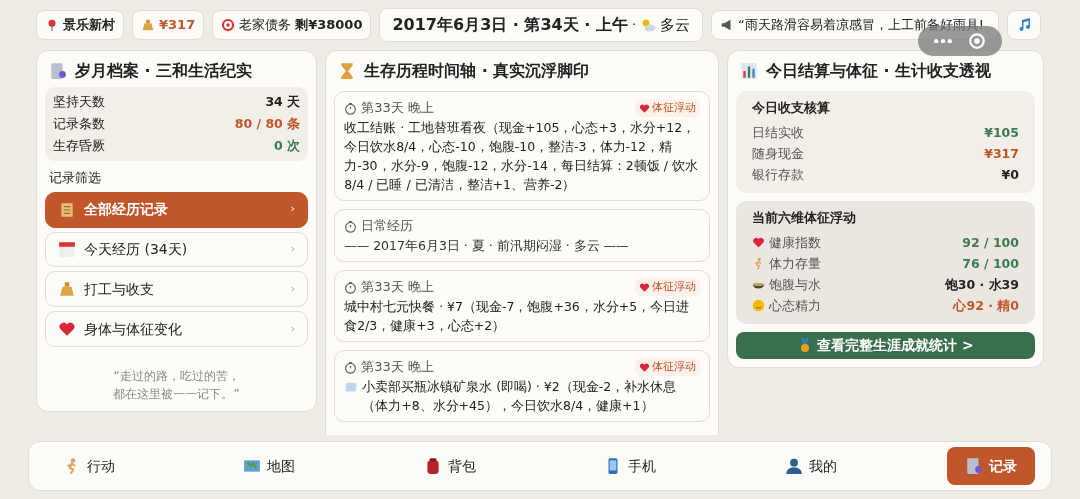 The width and height of the screenshot is (1080, 499). What do you see at coordinates (67, 209) in the screenshot?
I see `scroll-icon` at bounding box center [67, 209].